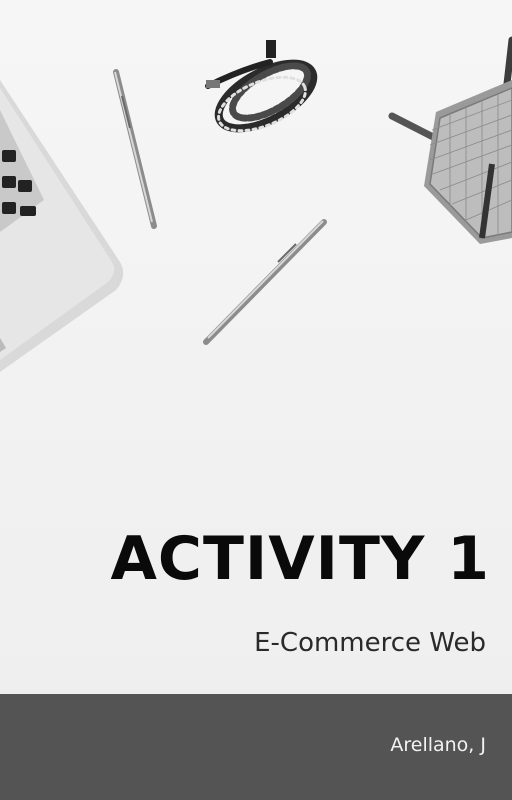 The image size is (512, 800). What do you see at coordinates (62, 226) in the screenshot?
I see `laptop-image` at bounding box center [62, 226].